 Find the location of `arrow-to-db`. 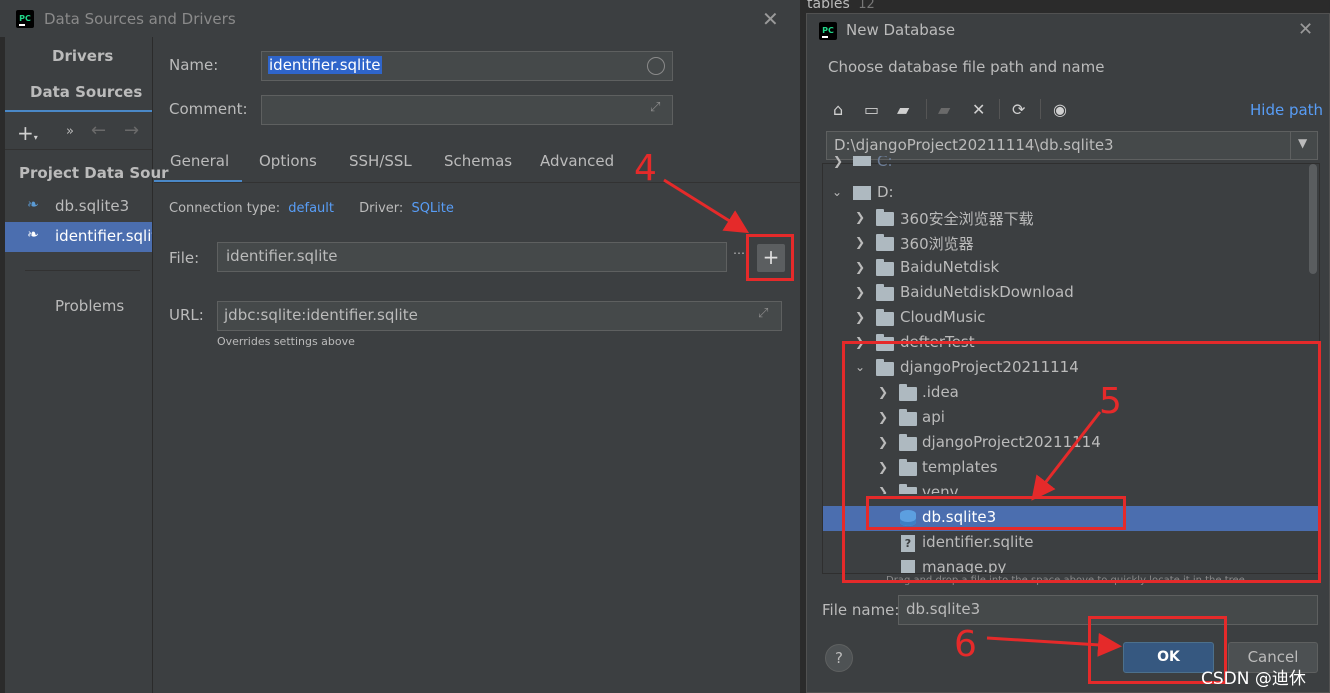

arrow-to-db is located at coordinates (1066, 456).